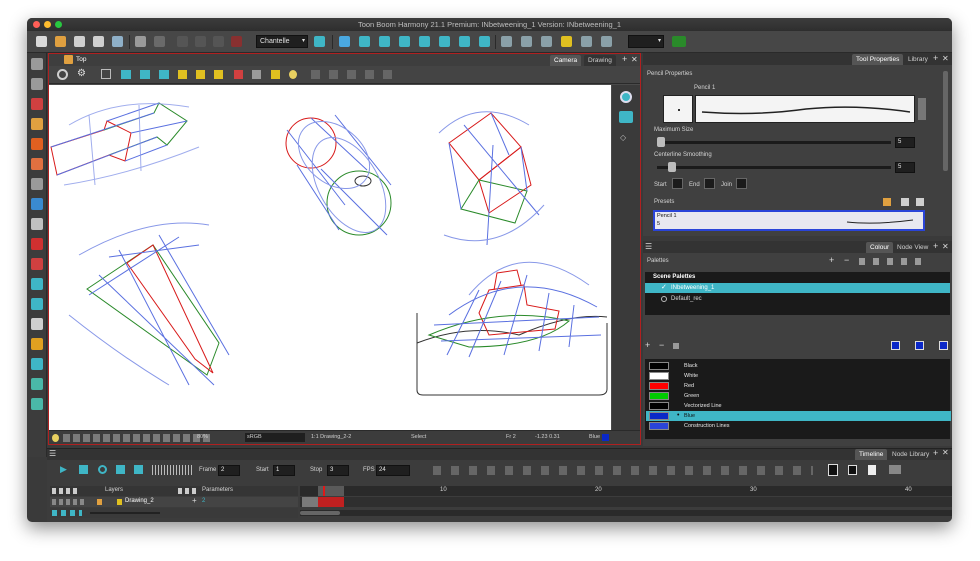  What do you see at coordinates (741, 183) in the screenshot?
I see `join-icon` at bounding box center [741, 183].